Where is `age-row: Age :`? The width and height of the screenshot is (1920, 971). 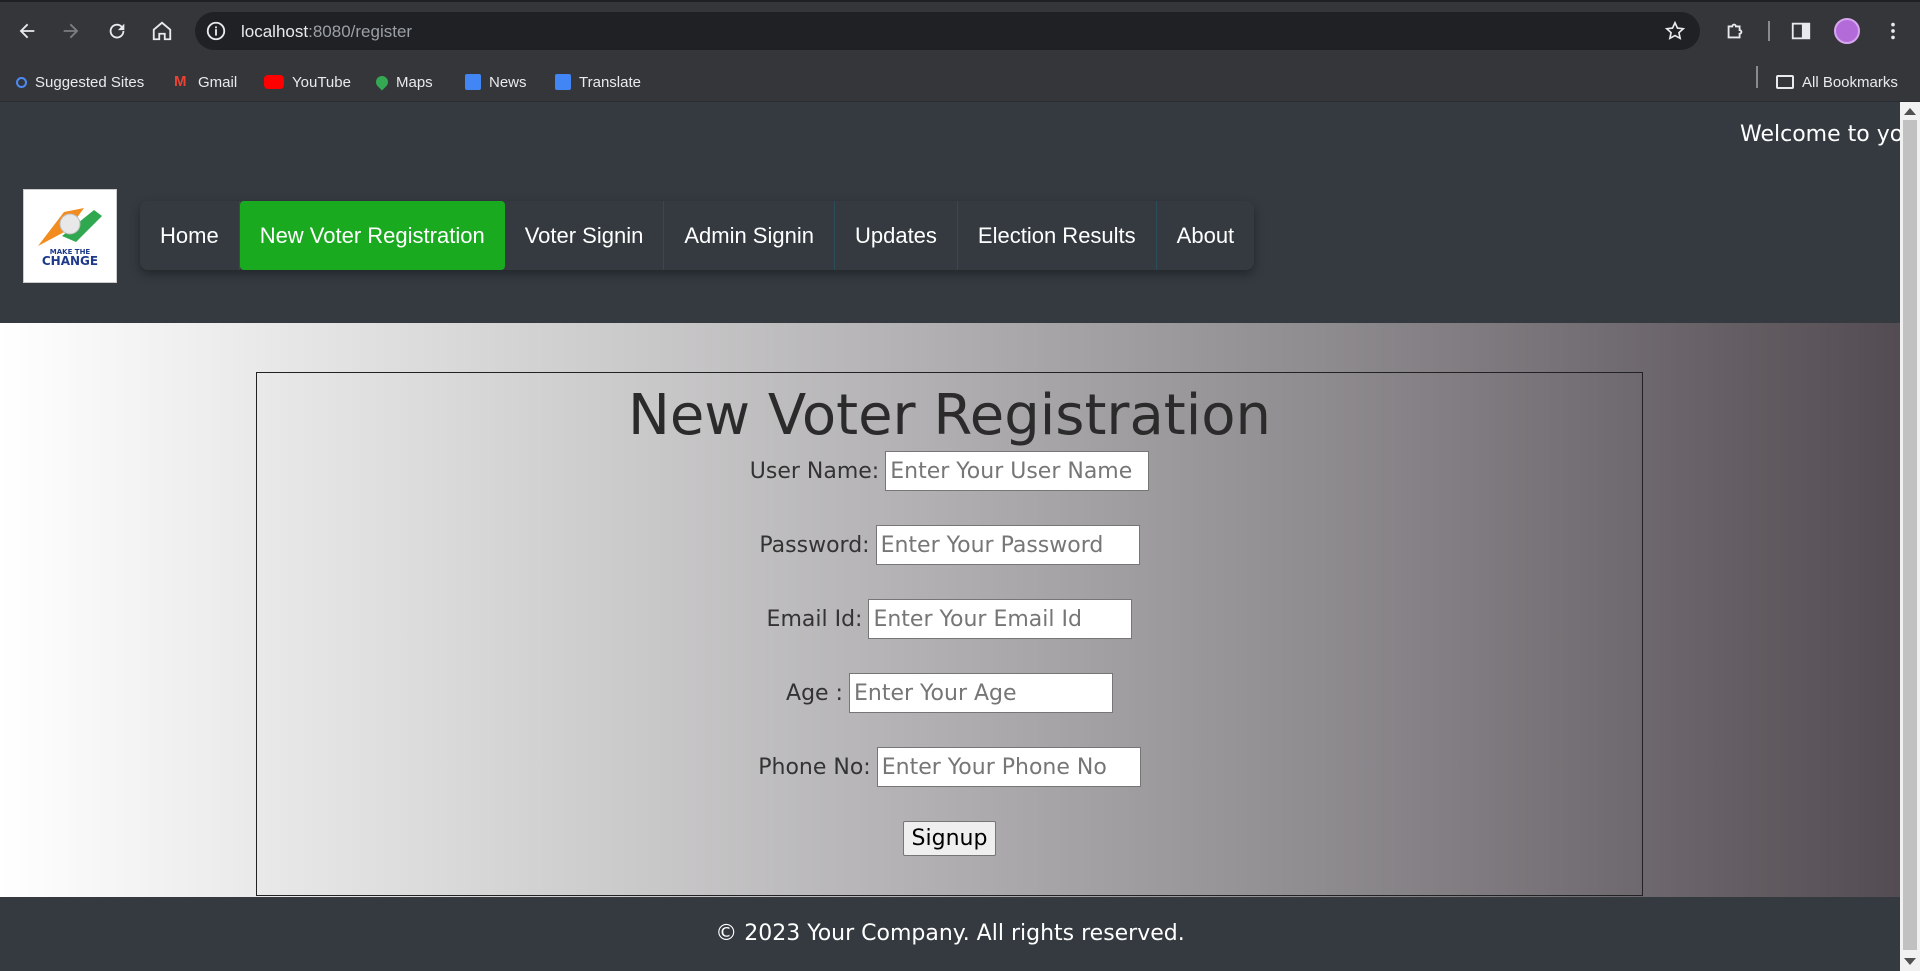 age-row: Age : is located at coordinates (949, 693).